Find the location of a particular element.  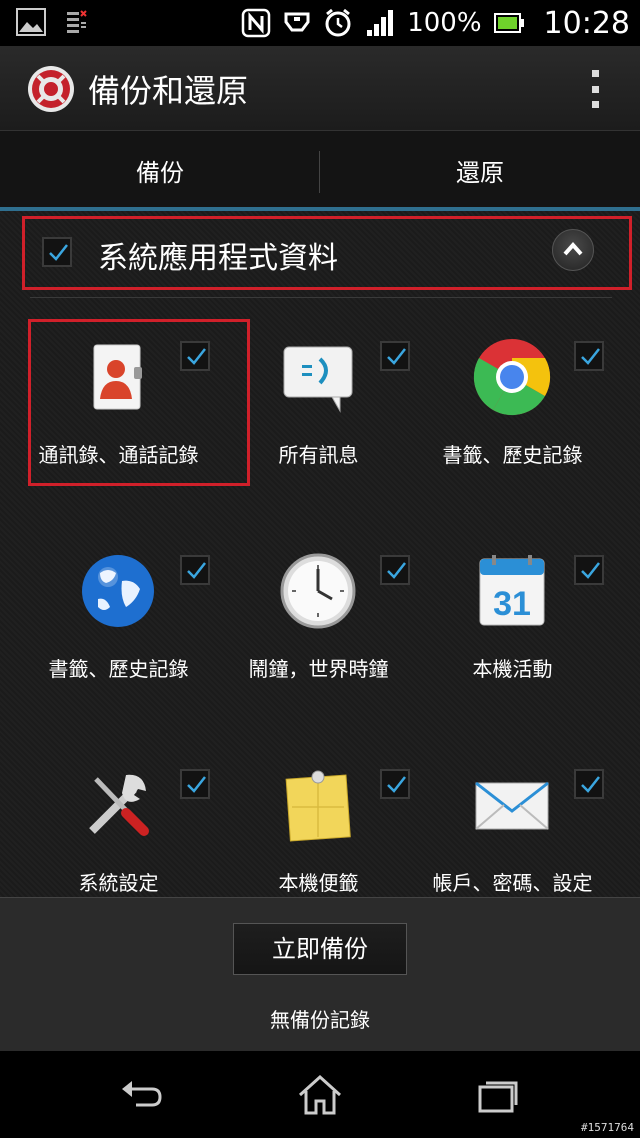

backup-item-accounts: 帳戶、密碼、設定 is located at coordinates (512, 824).